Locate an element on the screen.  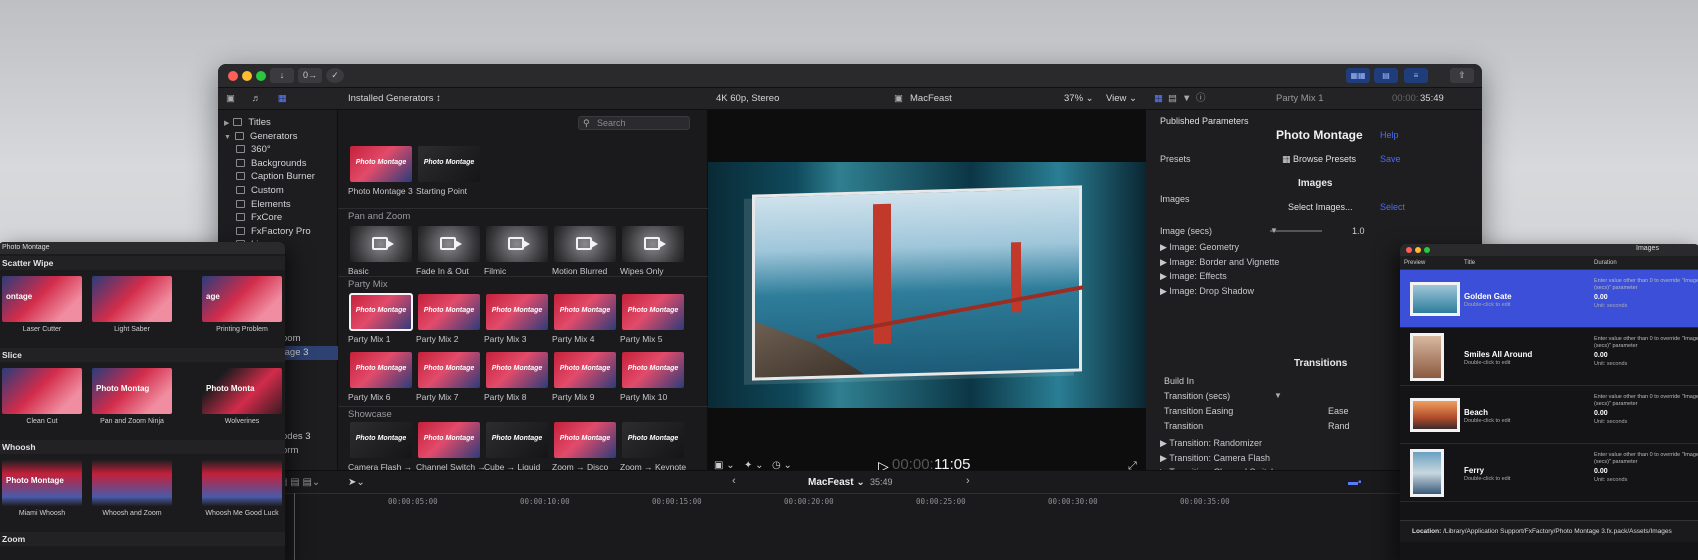
transition-thumbnail: Photo Montage is located at coordinates (42, 483).